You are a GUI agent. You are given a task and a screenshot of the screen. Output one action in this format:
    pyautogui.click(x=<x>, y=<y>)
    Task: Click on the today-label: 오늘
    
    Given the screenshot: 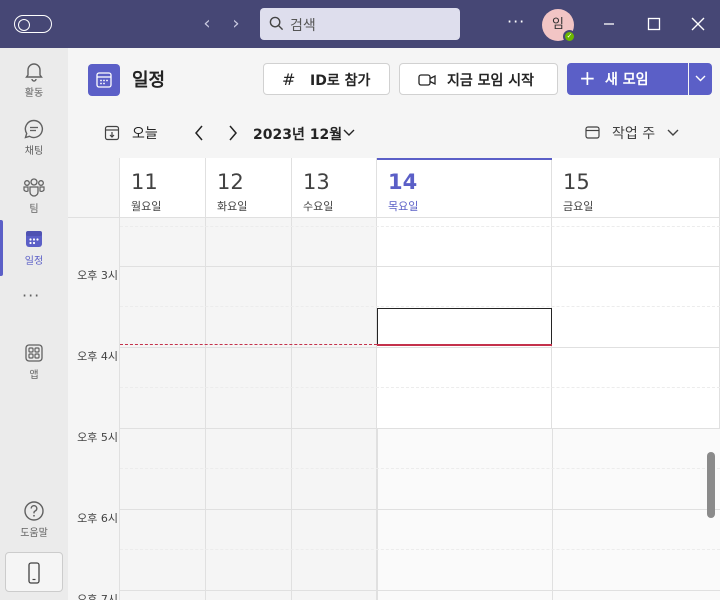 What is the action you would take?
    pyautogui.click(x=145, y=134)
    